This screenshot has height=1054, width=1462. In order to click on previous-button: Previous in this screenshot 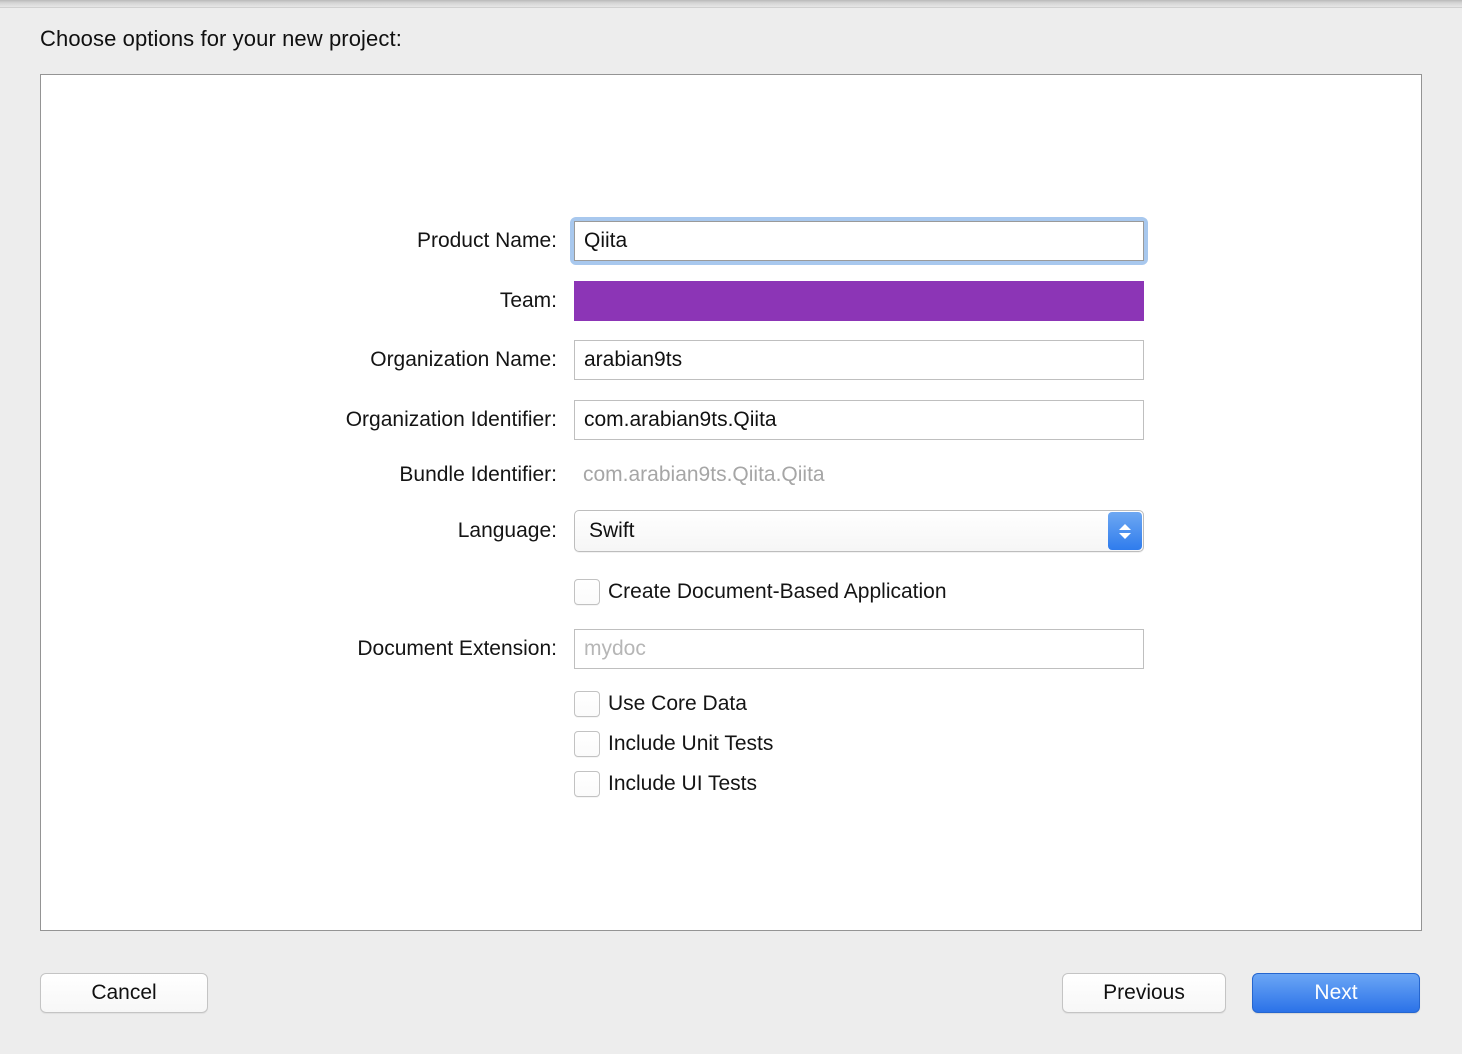, I will do `click(1144, 993)`.